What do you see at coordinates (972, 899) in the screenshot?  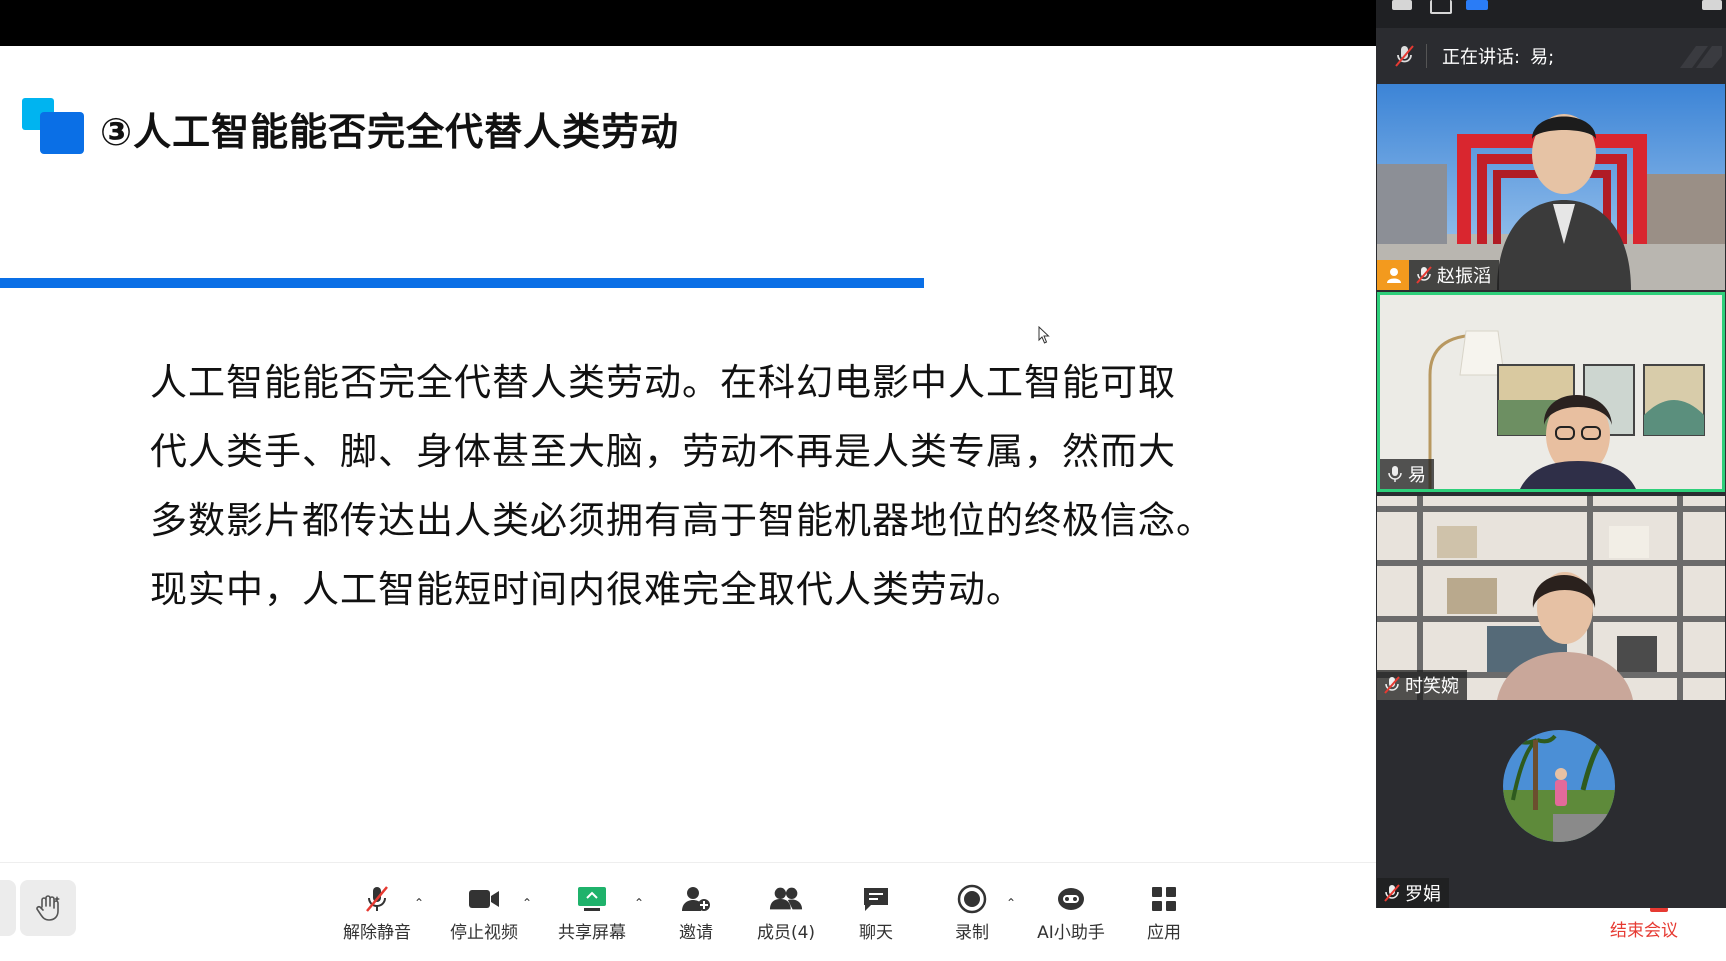 I see `record-icon` at bounding box center [972, 899].